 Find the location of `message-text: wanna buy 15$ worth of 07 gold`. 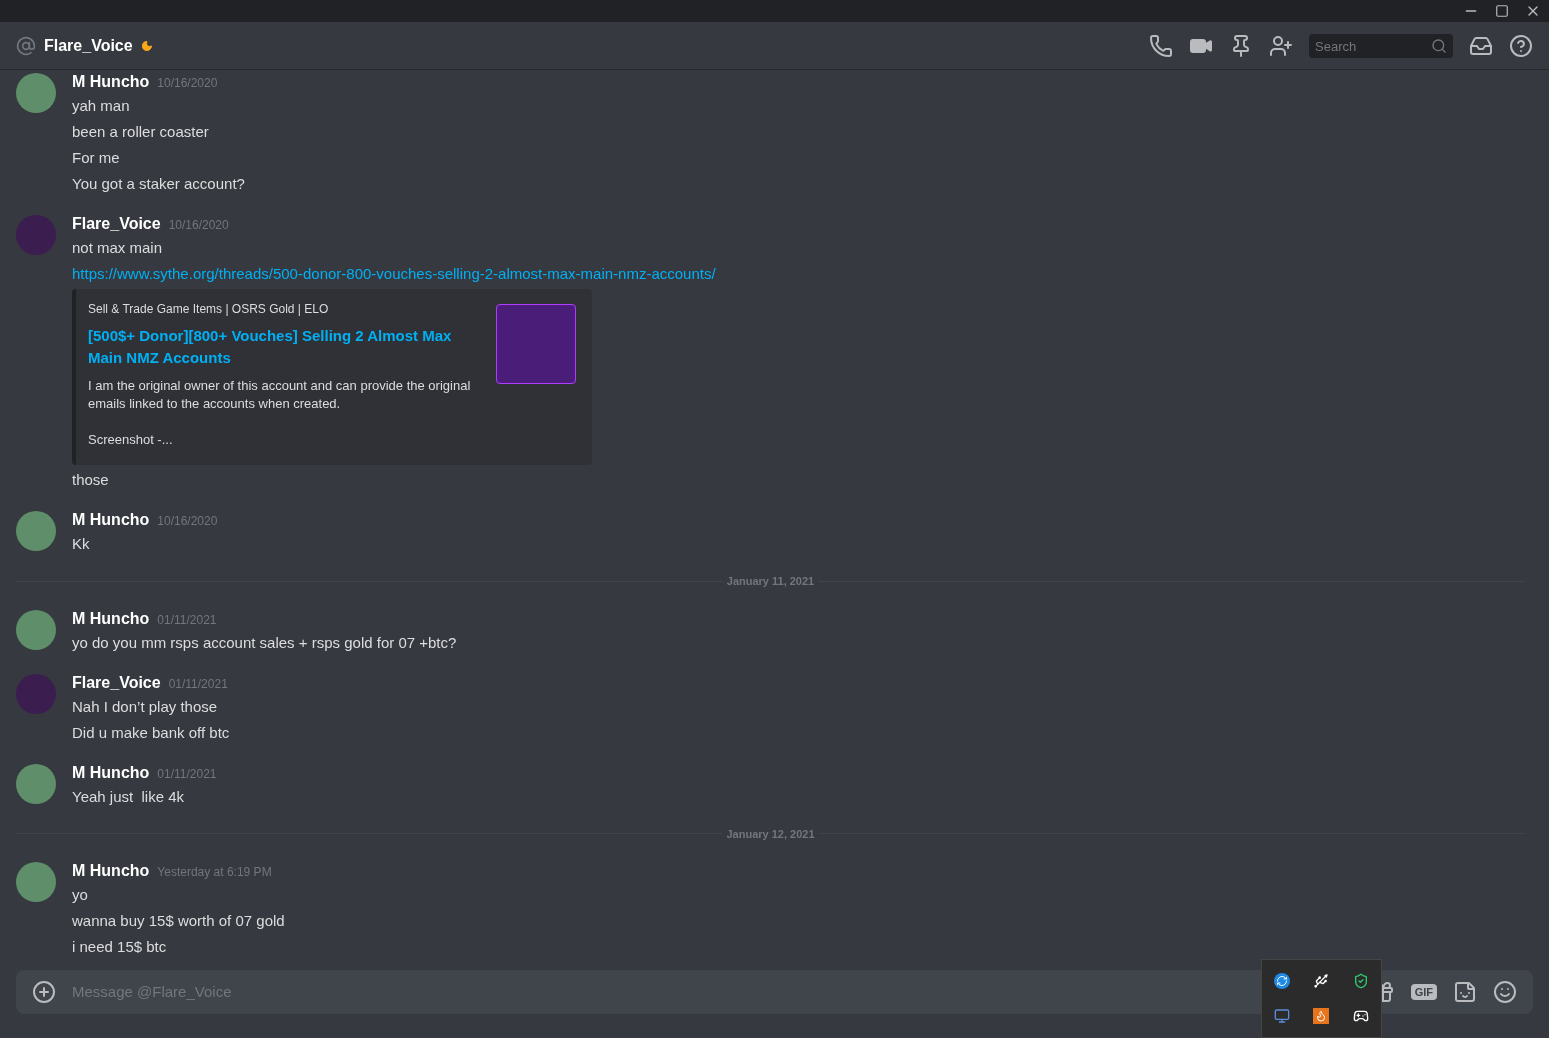

message-text: wanna buy 15$ worth of 07 gold is located at coordinates (178, 921).